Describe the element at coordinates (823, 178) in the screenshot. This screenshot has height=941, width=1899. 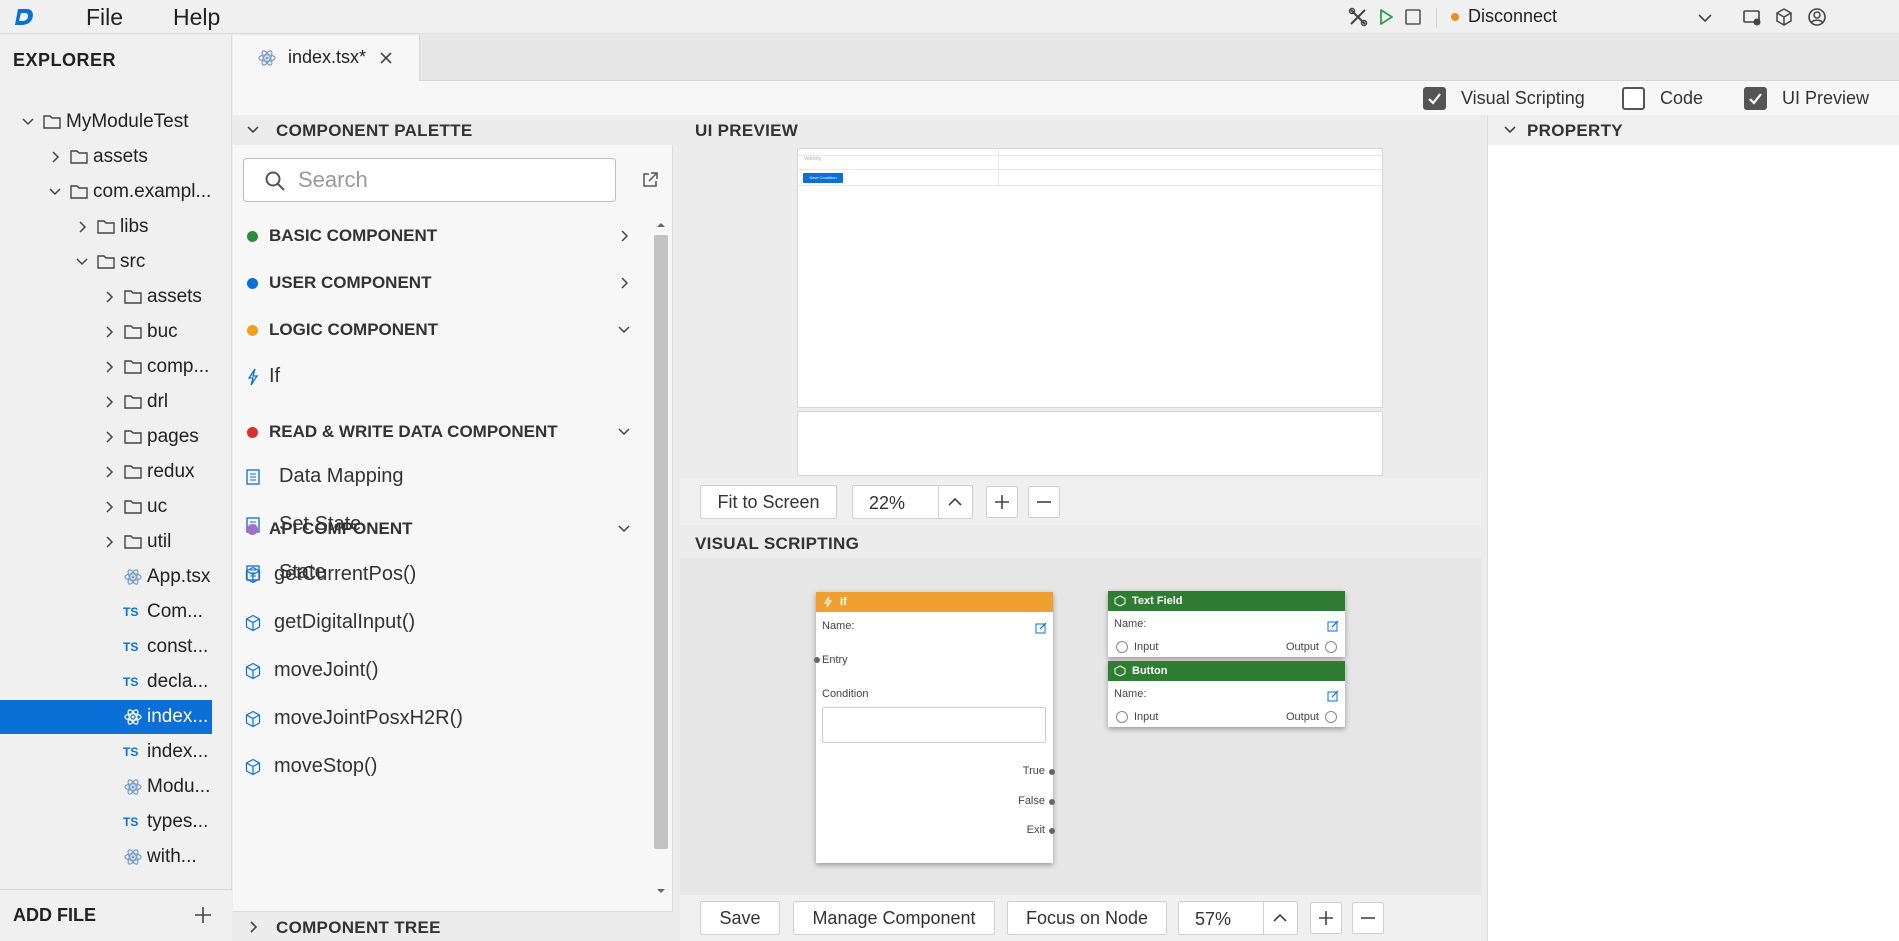
I see `preview-button: Save Condition` at that location.